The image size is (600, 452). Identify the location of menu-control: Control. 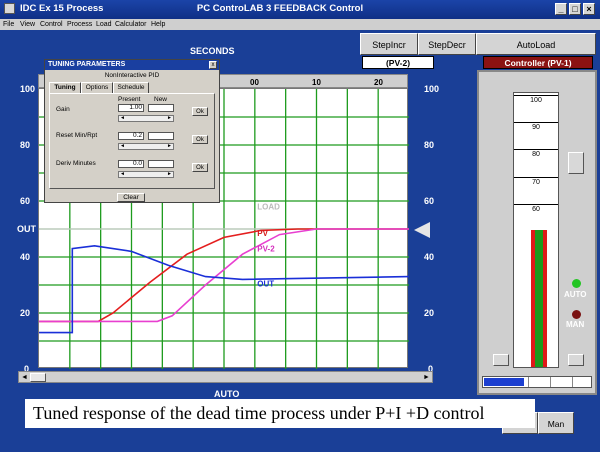
(51, 24).